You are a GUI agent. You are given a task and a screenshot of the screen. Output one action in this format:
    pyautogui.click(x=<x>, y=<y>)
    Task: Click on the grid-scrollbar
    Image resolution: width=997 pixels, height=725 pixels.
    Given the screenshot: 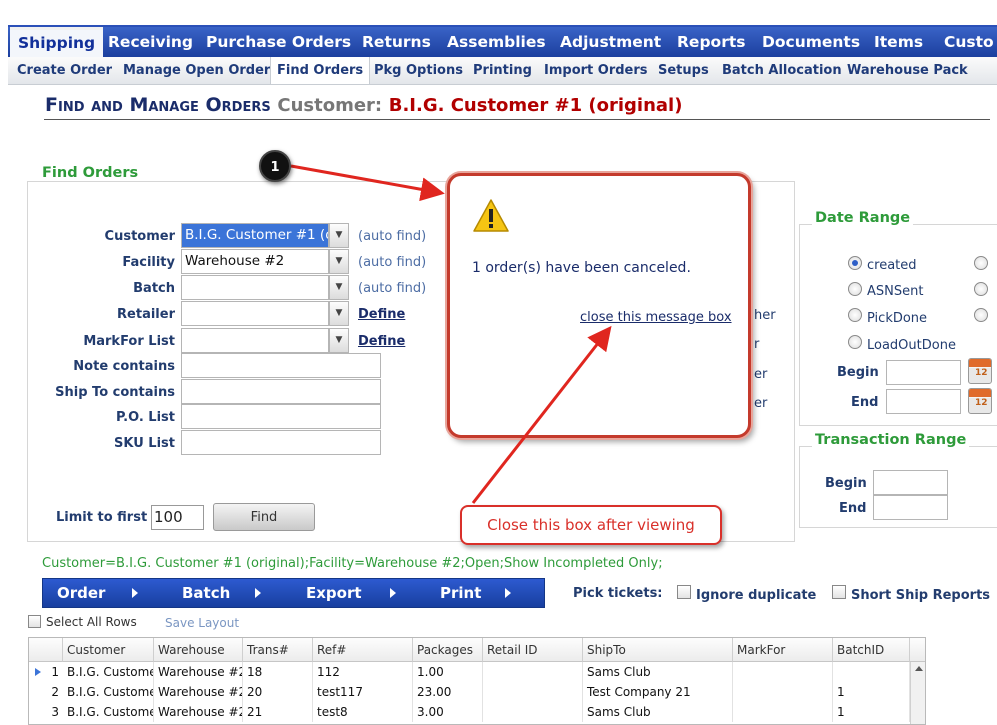 What is the action you would take?
    pyautogui.click(x=917, y=693)
    